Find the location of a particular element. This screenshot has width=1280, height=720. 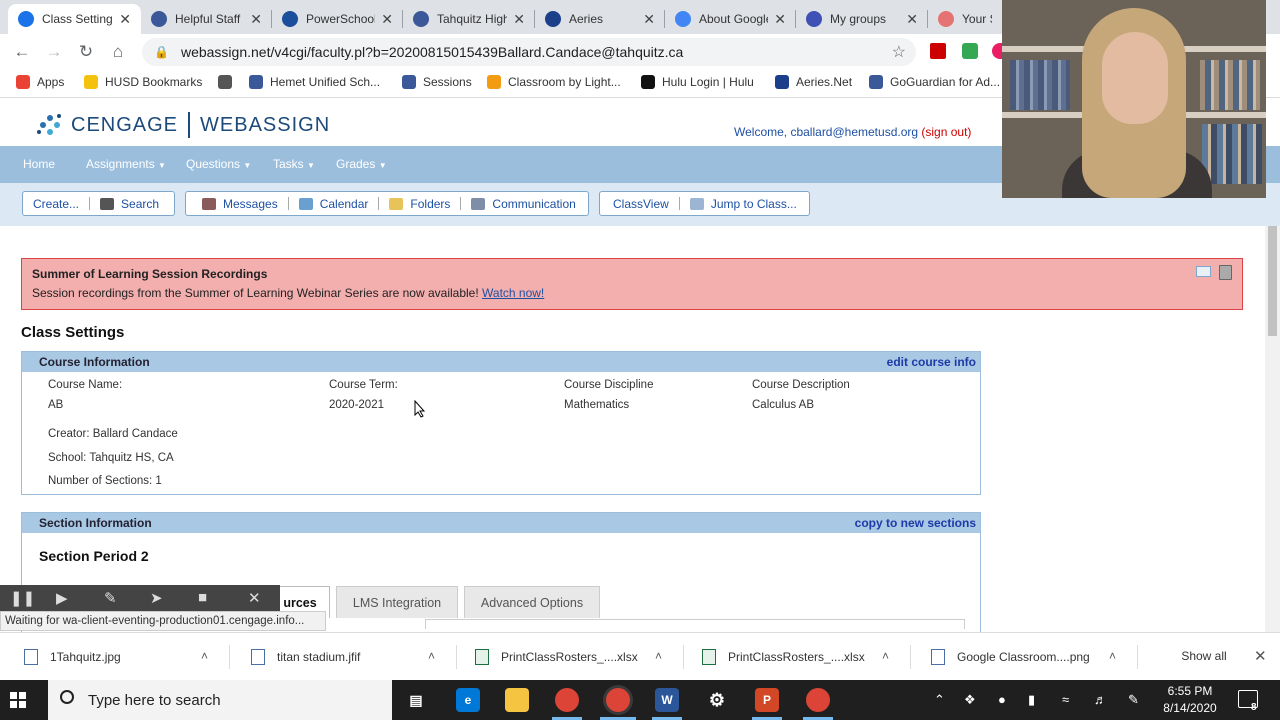

dropbox-icon: ❖ is located at coordinates (970, 700).